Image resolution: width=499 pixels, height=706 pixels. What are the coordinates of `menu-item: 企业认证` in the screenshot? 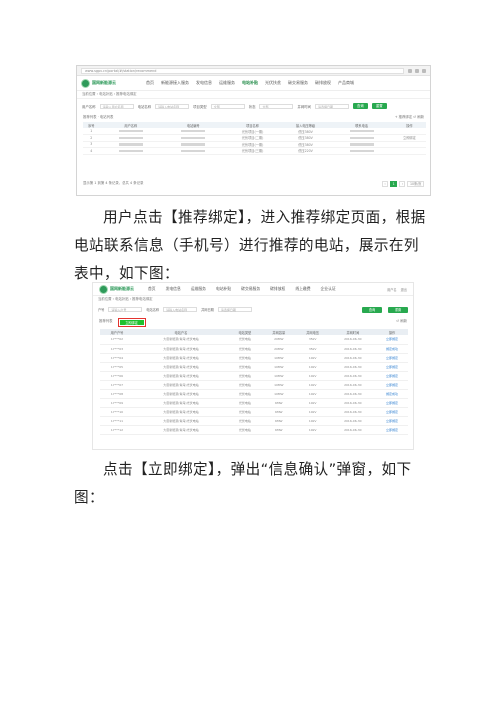 It's located at (328, 289).